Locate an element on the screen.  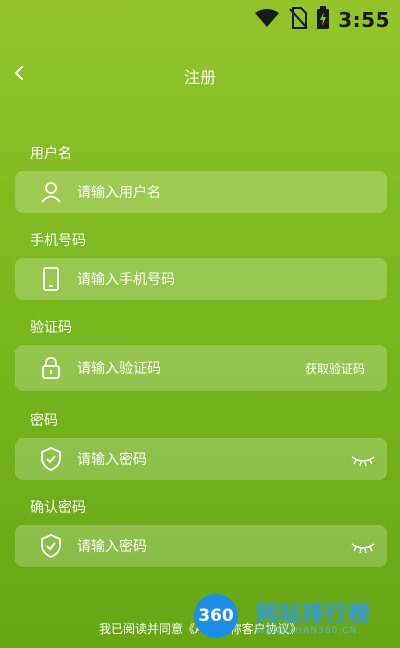
code-input: 请输入验证码 is located at coordinates (191, 368).